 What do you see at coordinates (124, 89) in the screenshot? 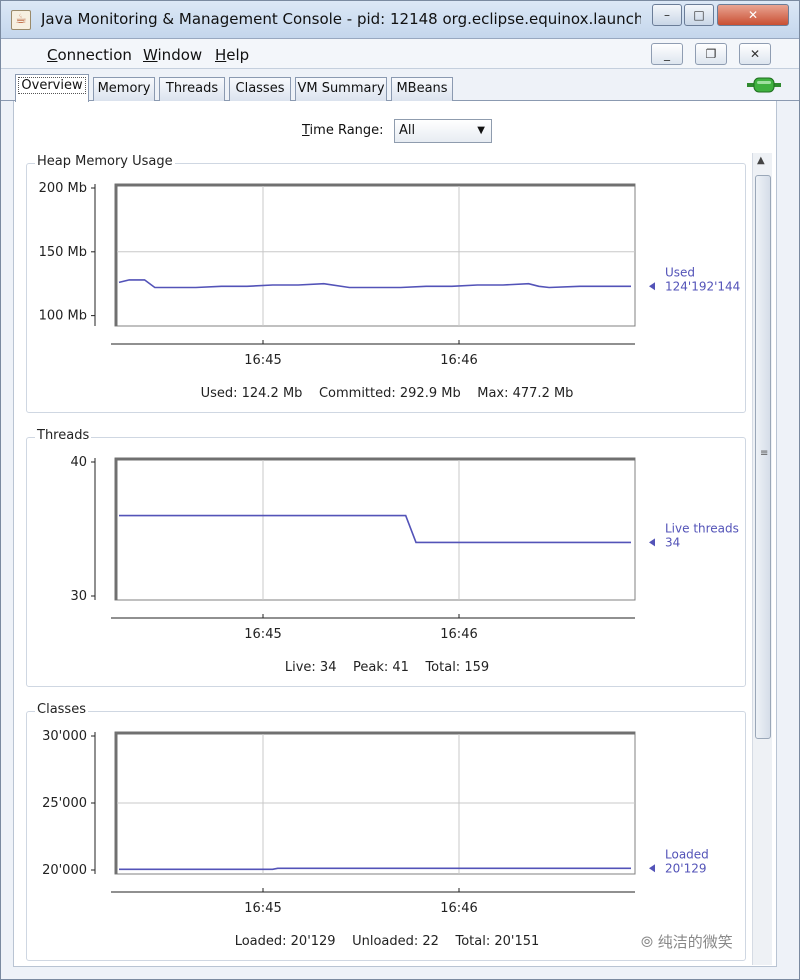
I see `tab-memory: Memory` at bounding box center [124, 89].